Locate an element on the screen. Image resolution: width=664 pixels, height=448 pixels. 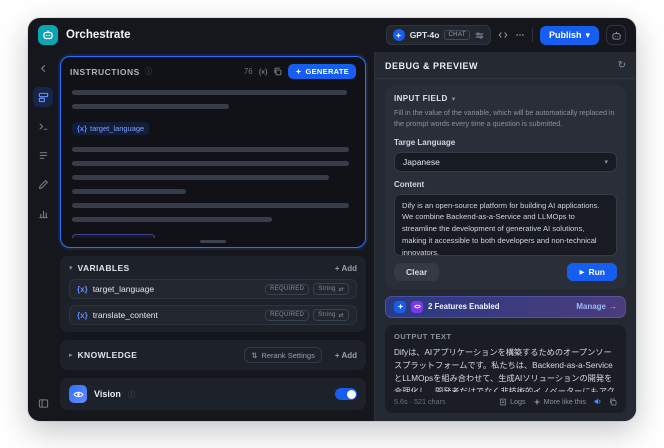
logs-icon is located at coordinates (503, 401).